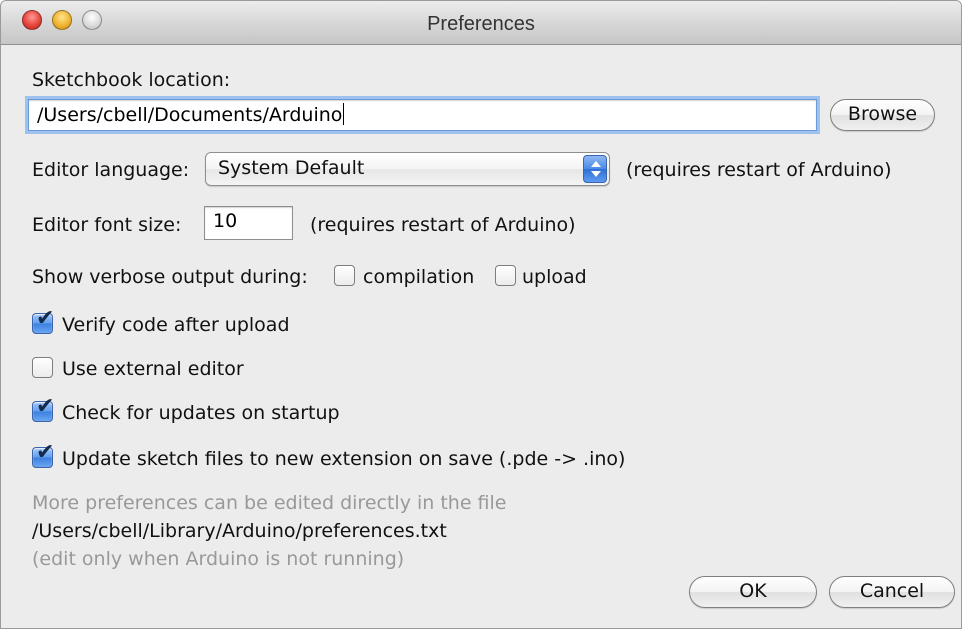 The height and width of the screenshot is (629, 962). Describe the element at coordinates (107, 225) in the screenshot. I see `editor-font-size-label: Editor font size:` at that location.